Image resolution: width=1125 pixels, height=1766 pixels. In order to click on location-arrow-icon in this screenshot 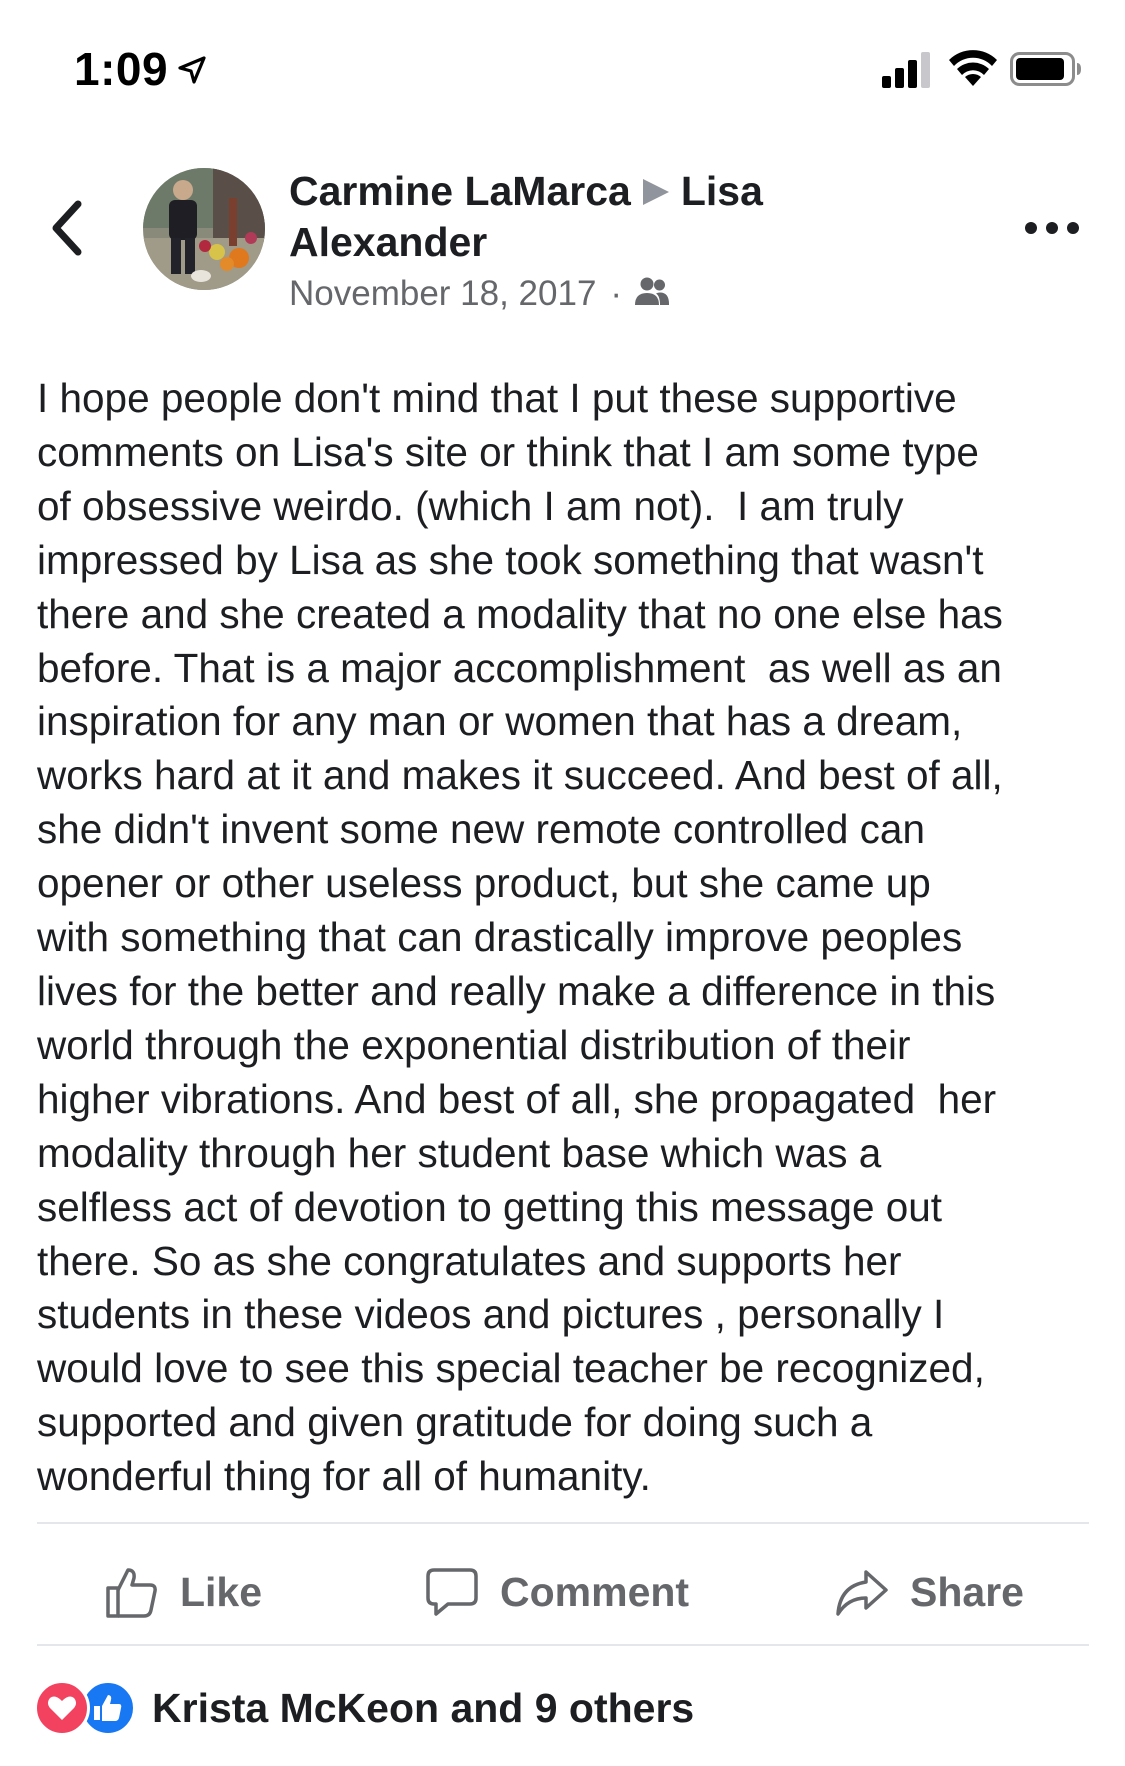, I will do `click(192, 70)`.